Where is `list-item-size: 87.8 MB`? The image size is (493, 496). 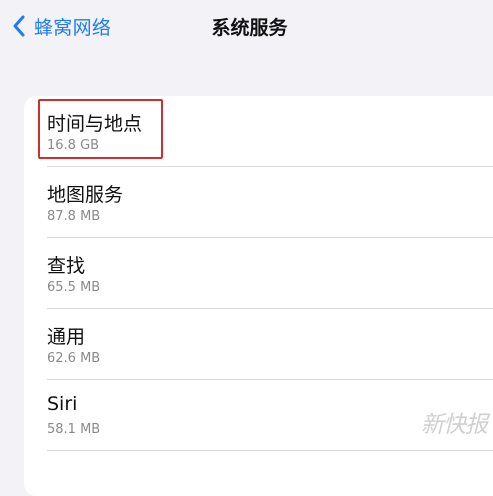 list-item-size: 87.8 MB is located at coordinates (74, 216).